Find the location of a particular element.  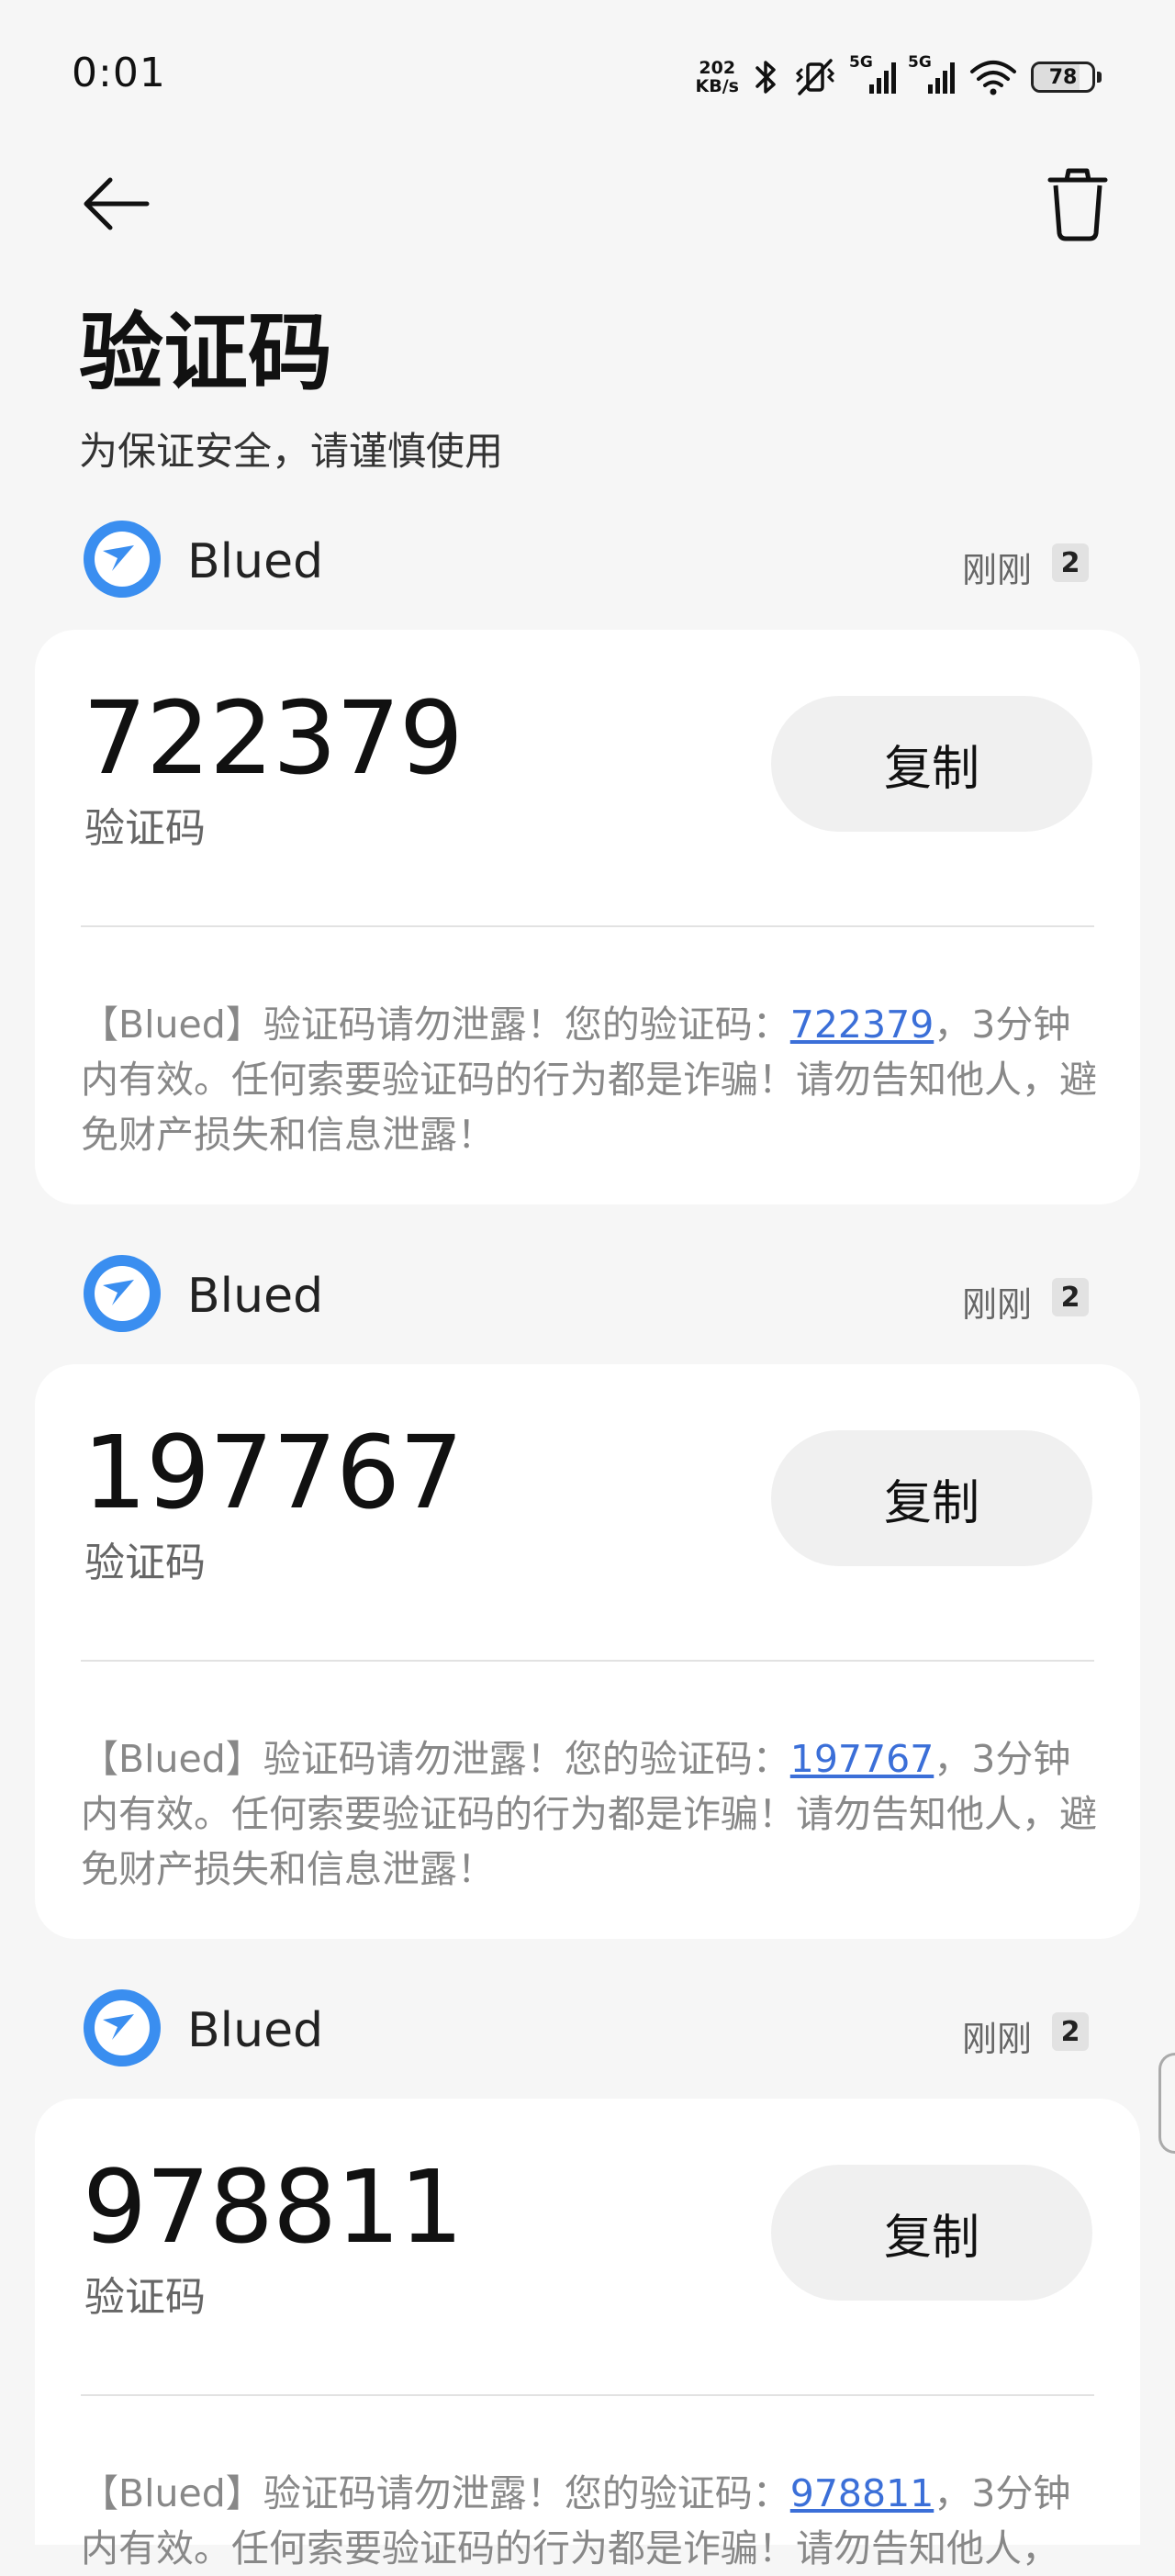

status-icons: 202 KB/s 5G 5G 78 is located at coordinates (899, 76).